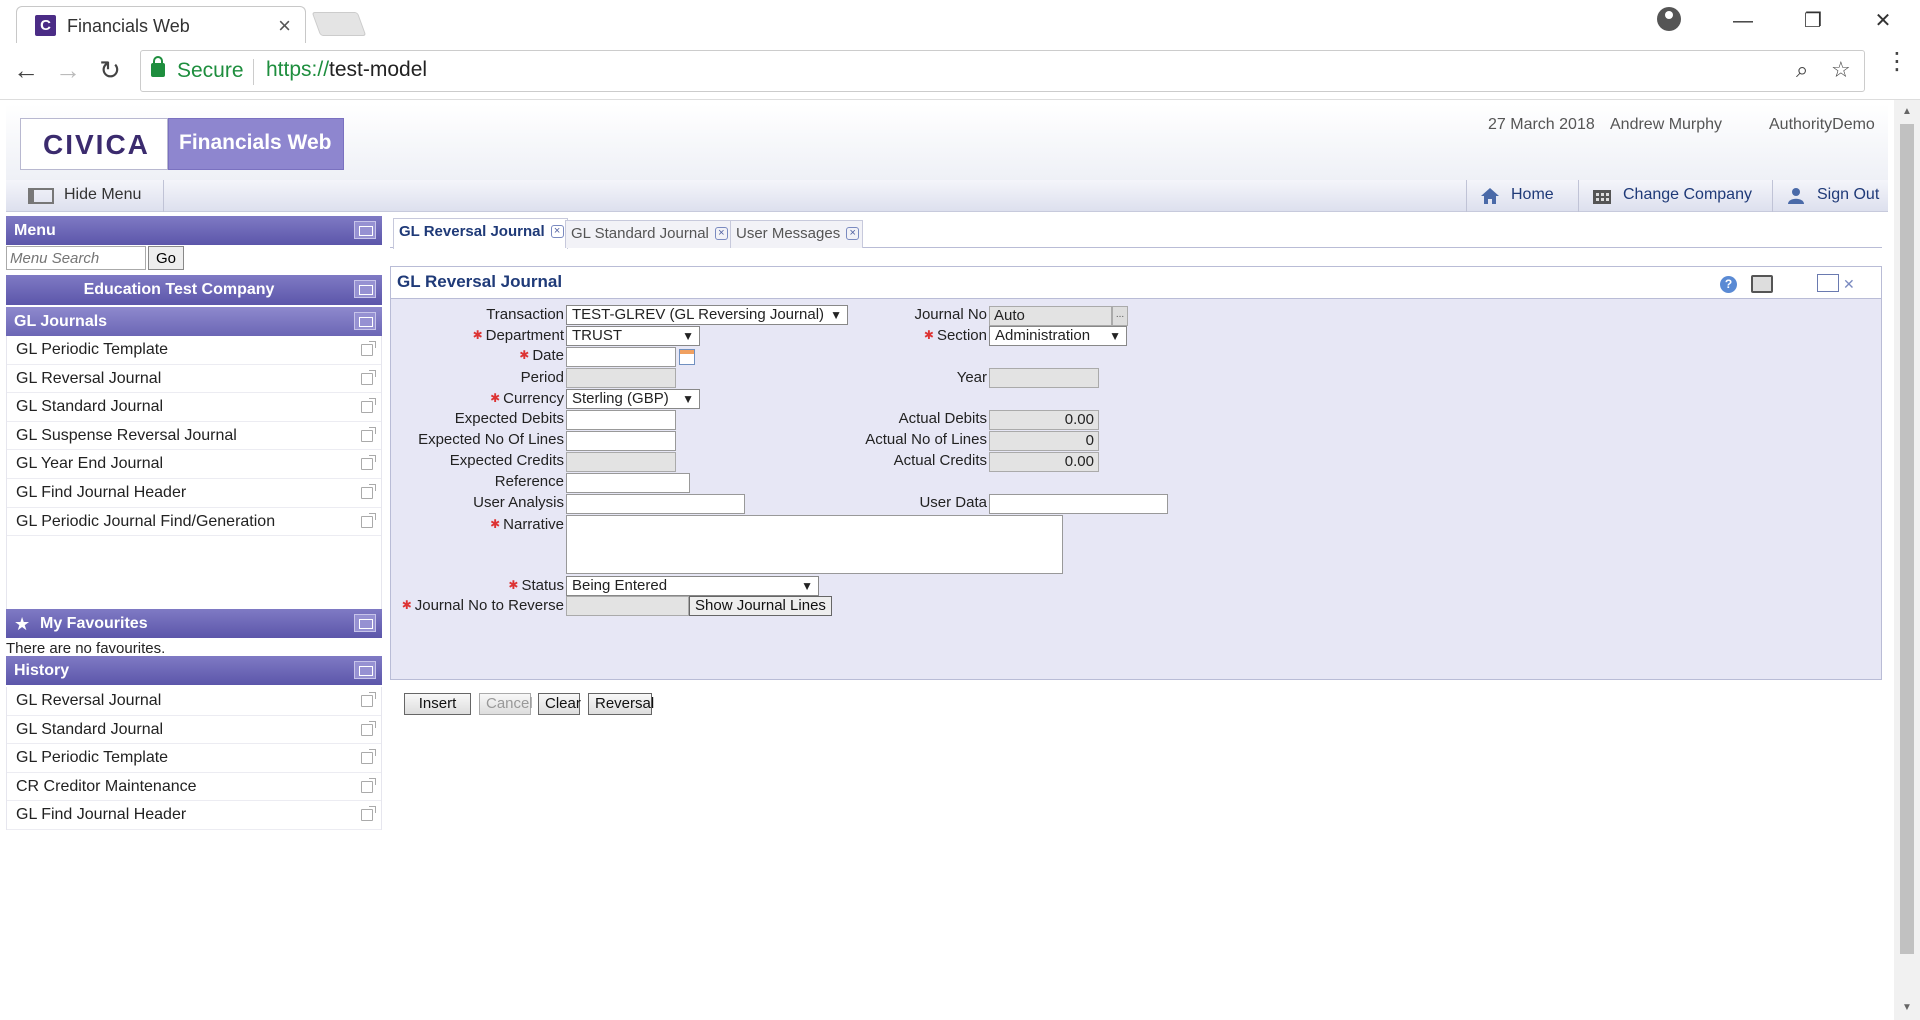 Image resolution: width=1920 pixels, height=1020 pixels. What do you see at coordinates (1907, 111) in the screenshot?
I see `scroll-up-icon: ▲` at bounding box center [1907, 111].